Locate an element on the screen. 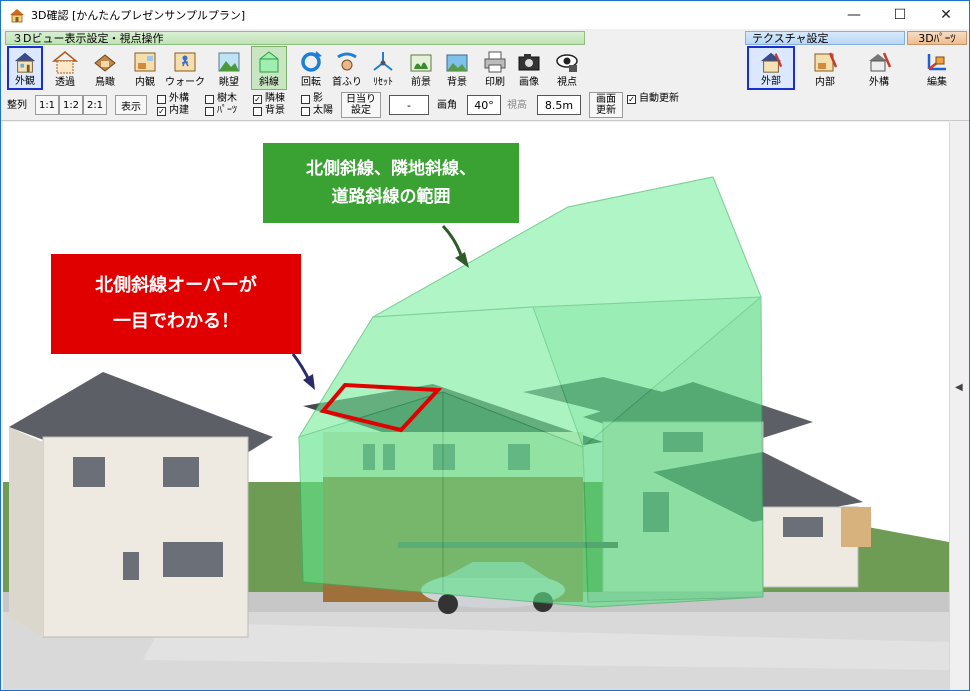 The height and width of the screenshot is (691, 970). exterior-works-check-label: 外構 is located at coordinates (179, 98).